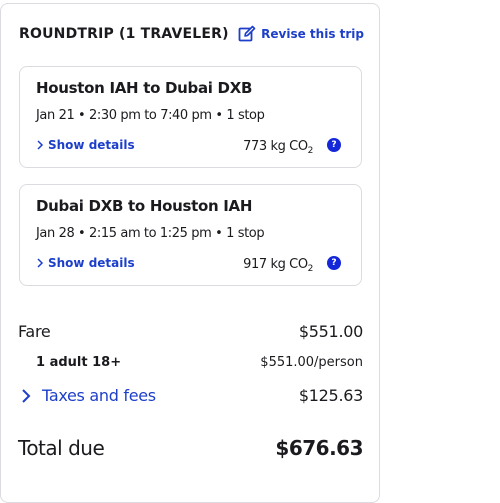 The height and width of the screenshot is (503, 500). I want to click on adult-price: $551.00/person, so click(311, 362).